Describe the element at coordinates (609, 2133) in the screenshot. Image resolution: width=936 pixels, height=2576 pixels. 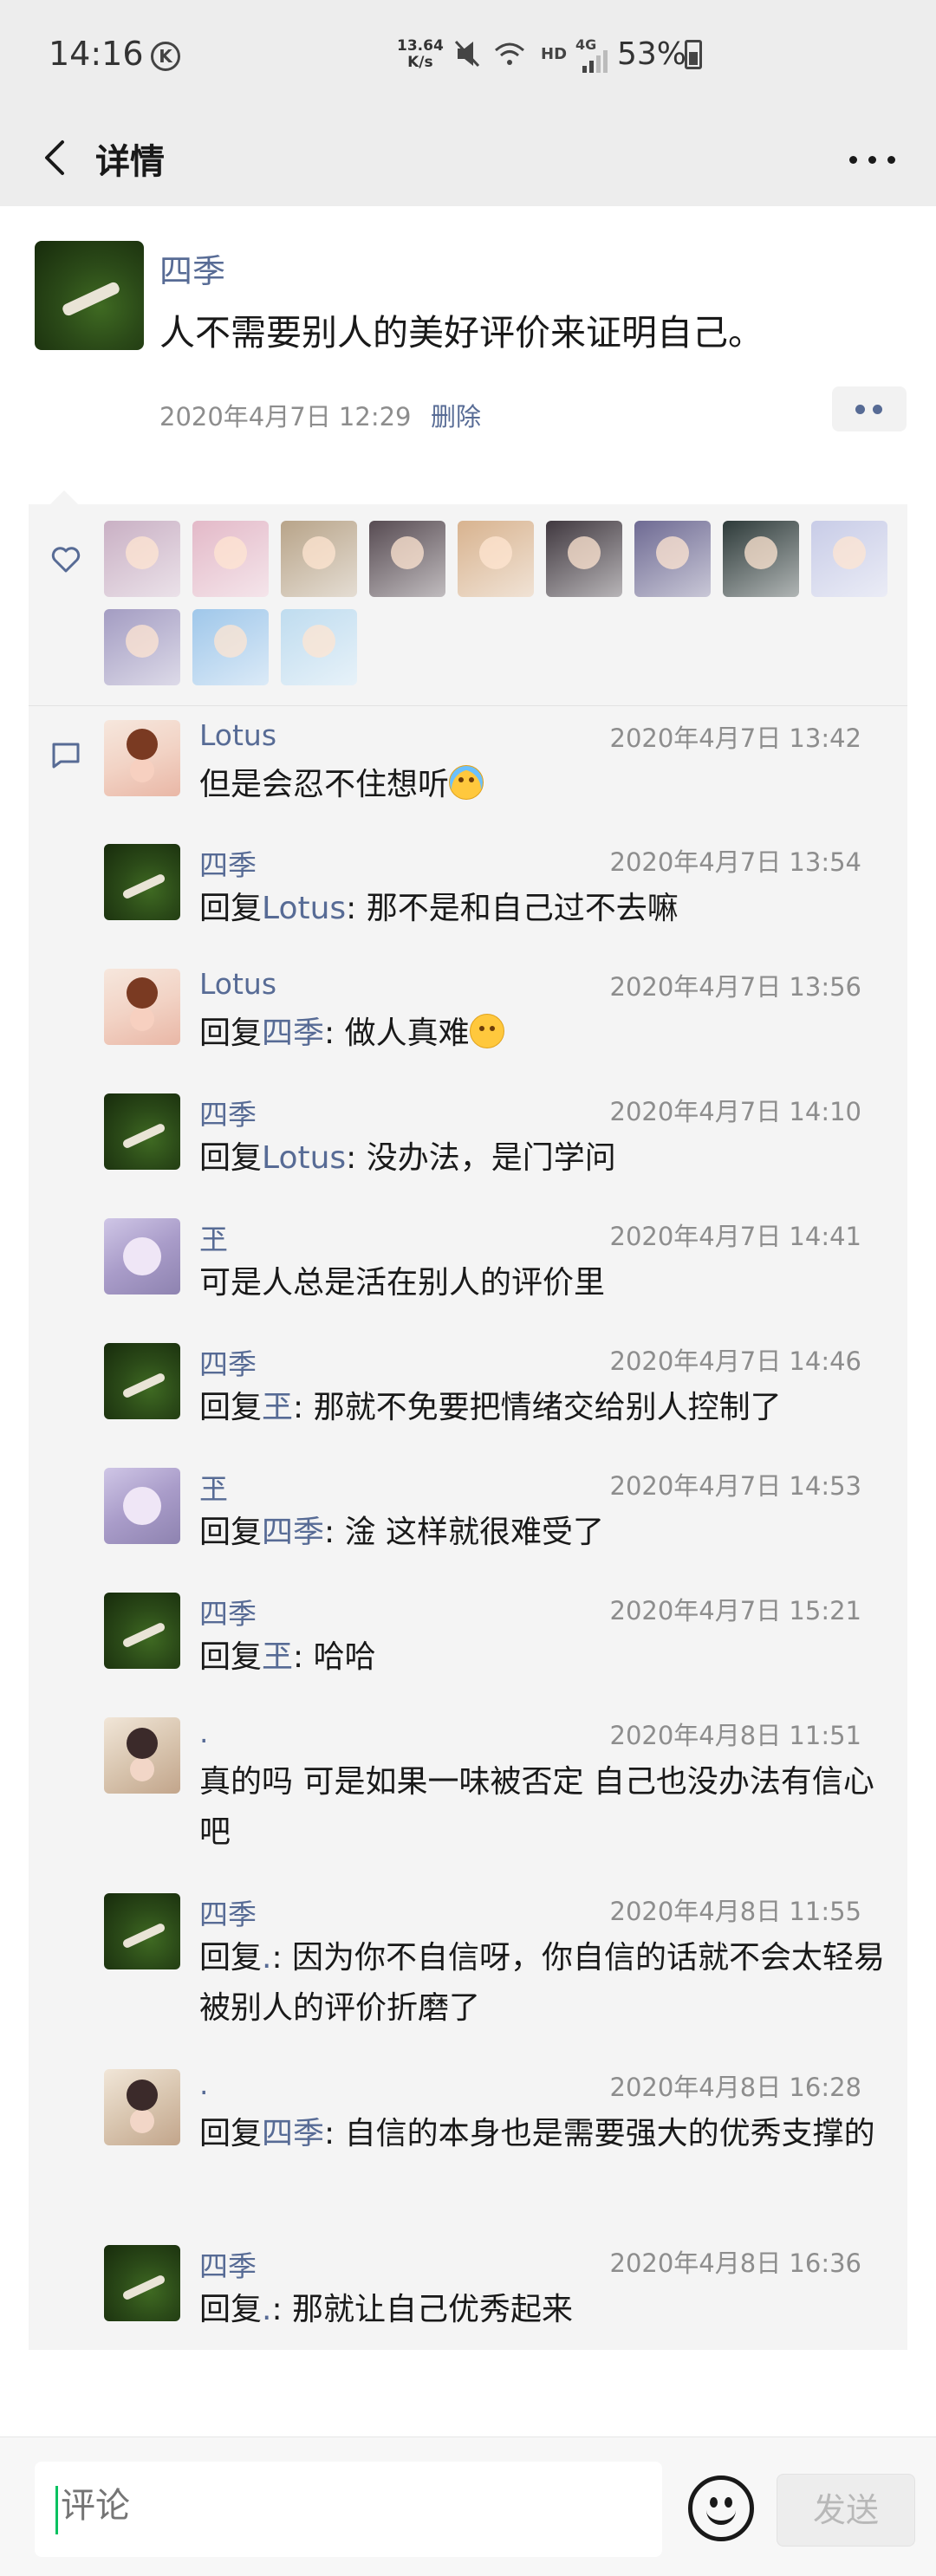
I see `comment-body: 自信的本身也是需要强大的优秀支撑的` at that location.